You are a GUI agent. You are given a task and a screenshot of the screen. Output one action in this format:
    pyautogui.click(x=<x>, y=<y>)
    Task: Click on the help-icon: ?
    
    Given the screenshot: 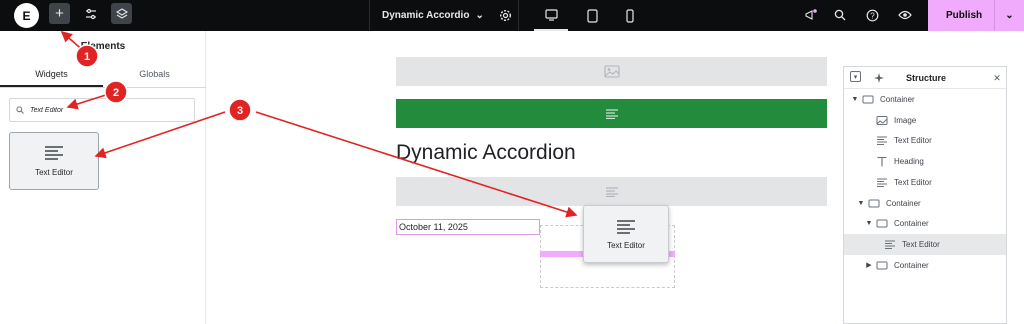 What is the action you would take?
    pyautogui.click(x=872, y=15)
    